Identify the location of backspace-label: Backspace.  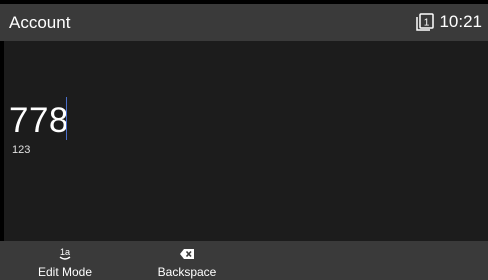
(187, 272).